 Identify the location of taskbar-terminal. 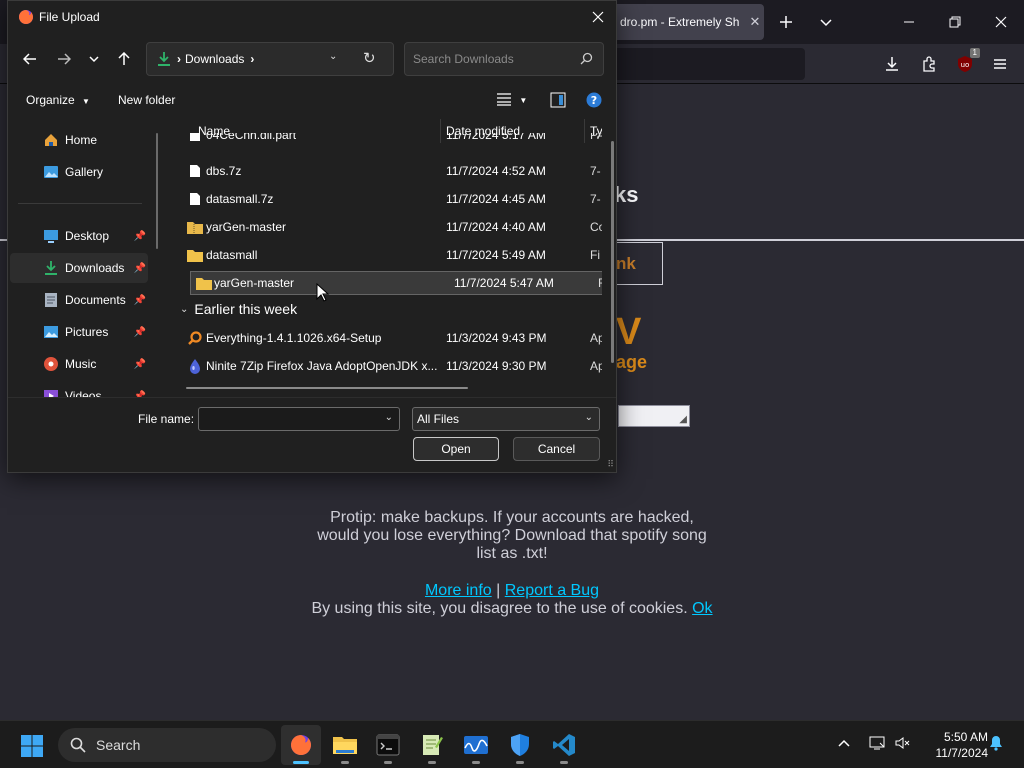
(388, 745).